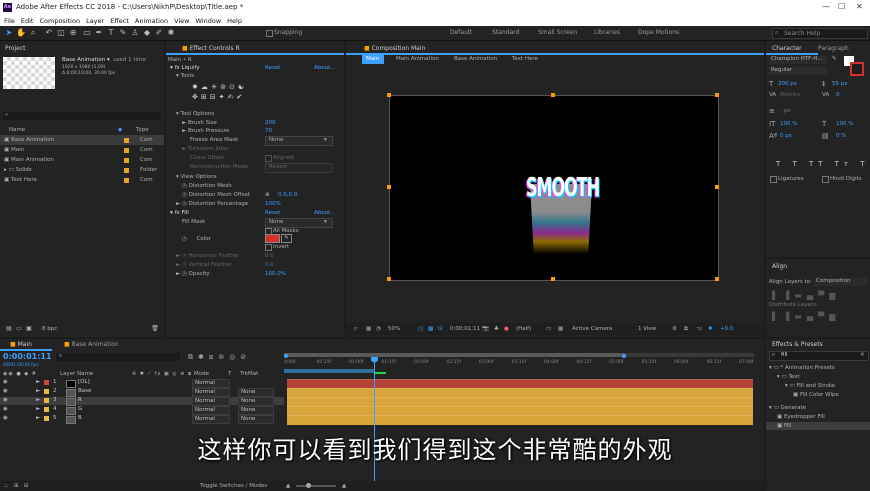 Image resolution: width=870 pixels, height=491 pixels. I want to click on fill-mask-select: None ▾, so click(299, 223).